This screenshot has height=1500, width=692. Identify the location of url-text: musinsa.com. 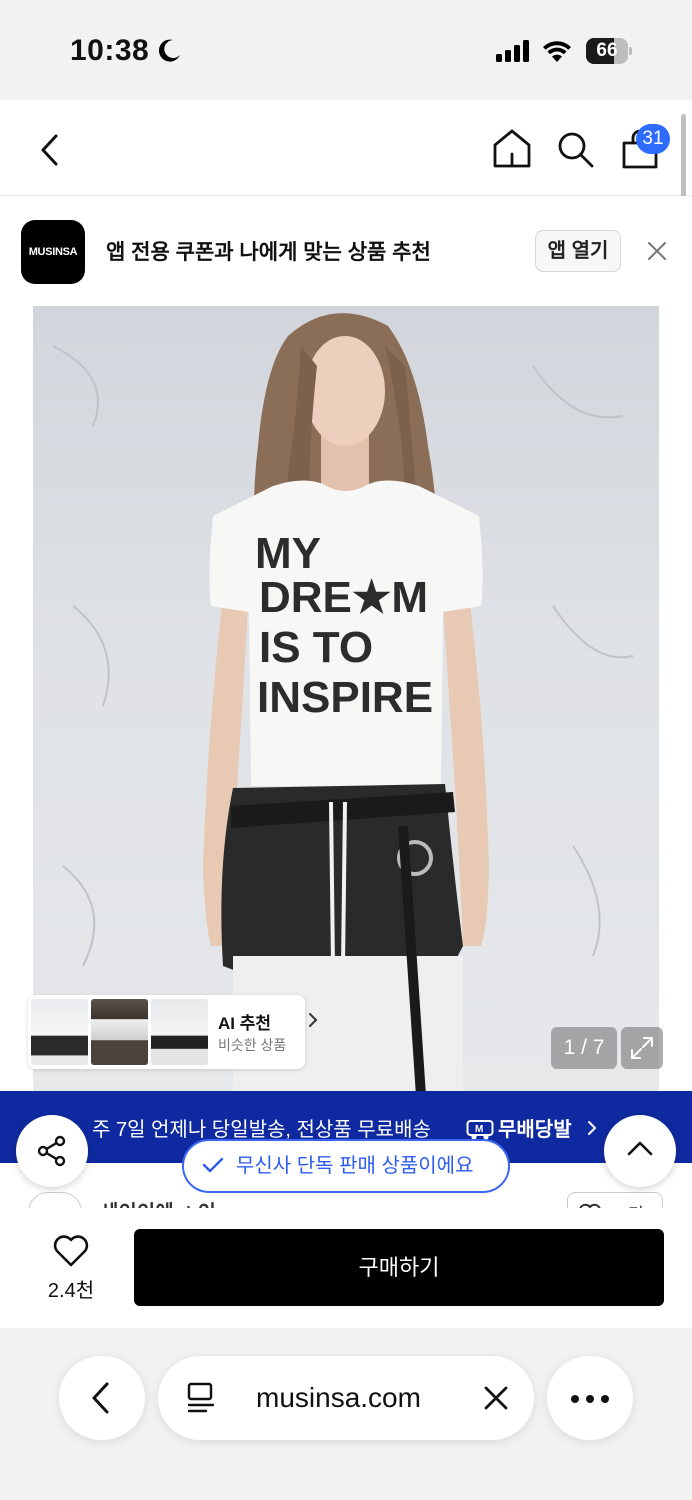
(338, 1397).